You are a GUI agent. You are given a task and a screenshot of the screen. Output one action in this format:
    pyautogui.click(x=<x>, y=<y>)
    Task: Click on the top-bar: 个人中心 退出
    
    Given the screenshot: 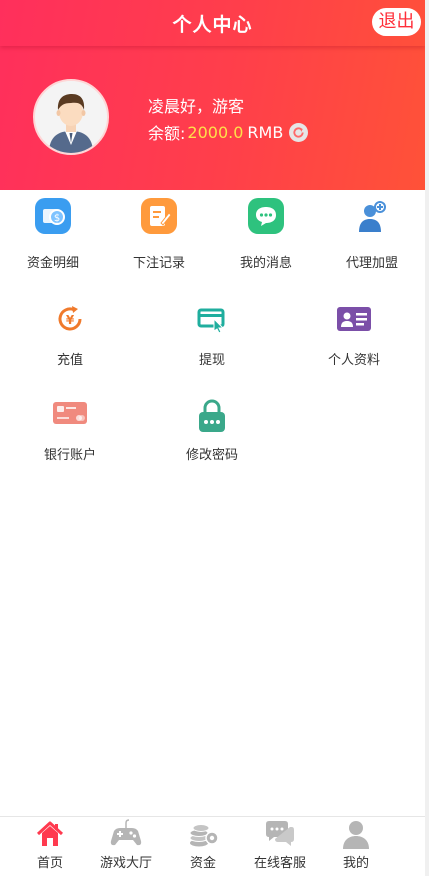 What is the action you would take?
    pyautogui.click(x=212, y=23)
    